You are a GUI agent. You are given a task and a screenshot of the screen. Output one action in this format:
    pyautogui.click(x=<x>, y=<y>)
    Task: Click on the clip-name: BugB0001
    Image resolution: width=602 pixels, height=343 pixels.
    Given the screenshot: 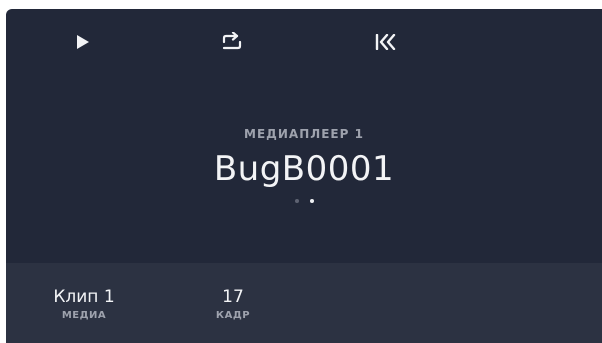 What is the action you would take?
    pyautogui.click(x=304, y=169)
    